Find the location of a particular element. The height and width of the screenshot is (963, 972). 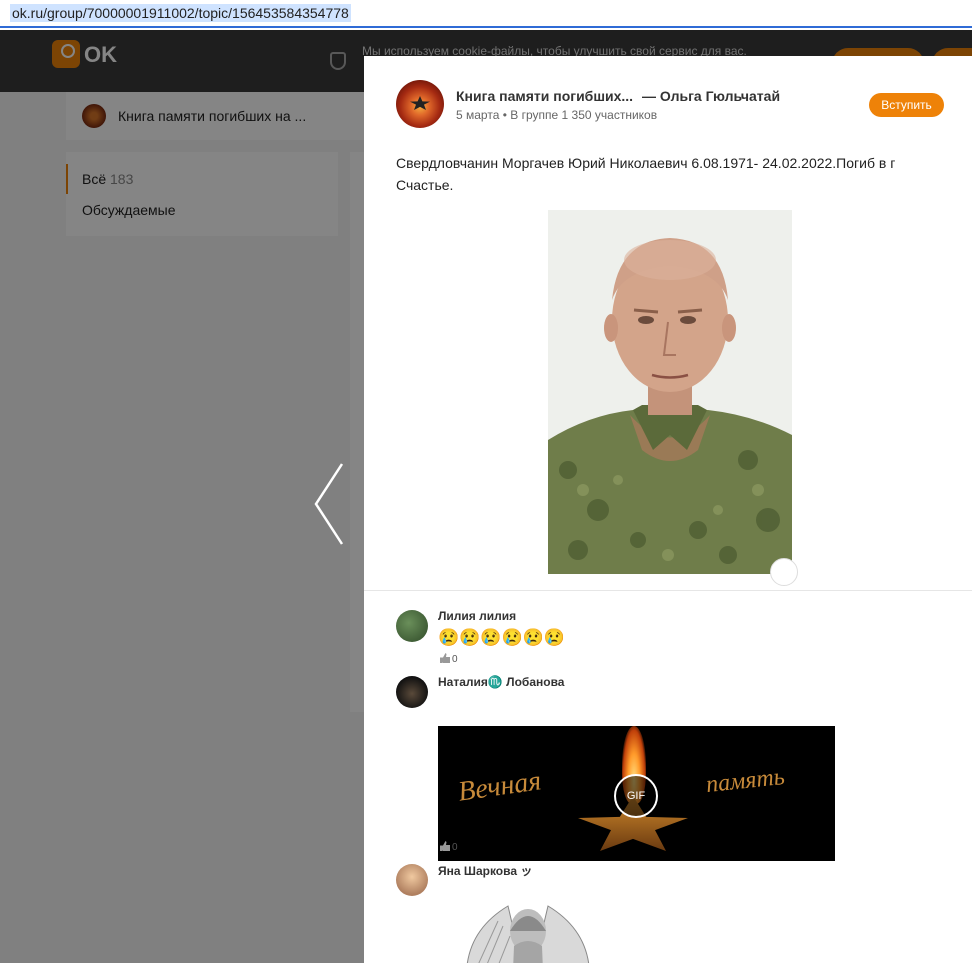

comment-author: Лилия лилия is located at coordinates (477, 616).